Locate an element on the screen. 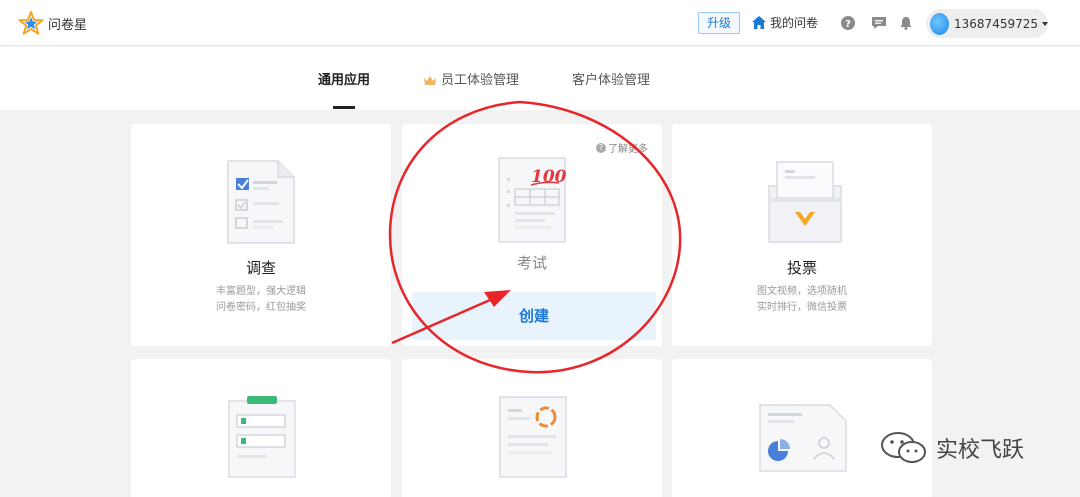 This screenshot has width=1080, height=497. message-icon is located at coordinates (879, 23).